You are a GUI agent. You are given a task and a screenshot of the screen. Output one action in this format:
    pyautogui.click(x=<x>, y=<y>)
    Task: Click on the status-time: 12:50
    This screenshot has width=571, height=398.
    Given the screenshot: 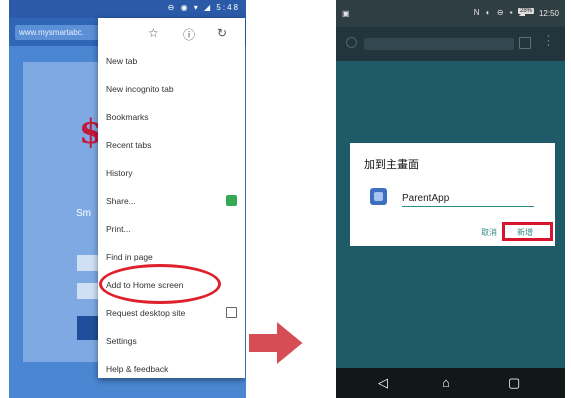 What is the action you would take?
    pyautogui.click(x=548, y=13)
    